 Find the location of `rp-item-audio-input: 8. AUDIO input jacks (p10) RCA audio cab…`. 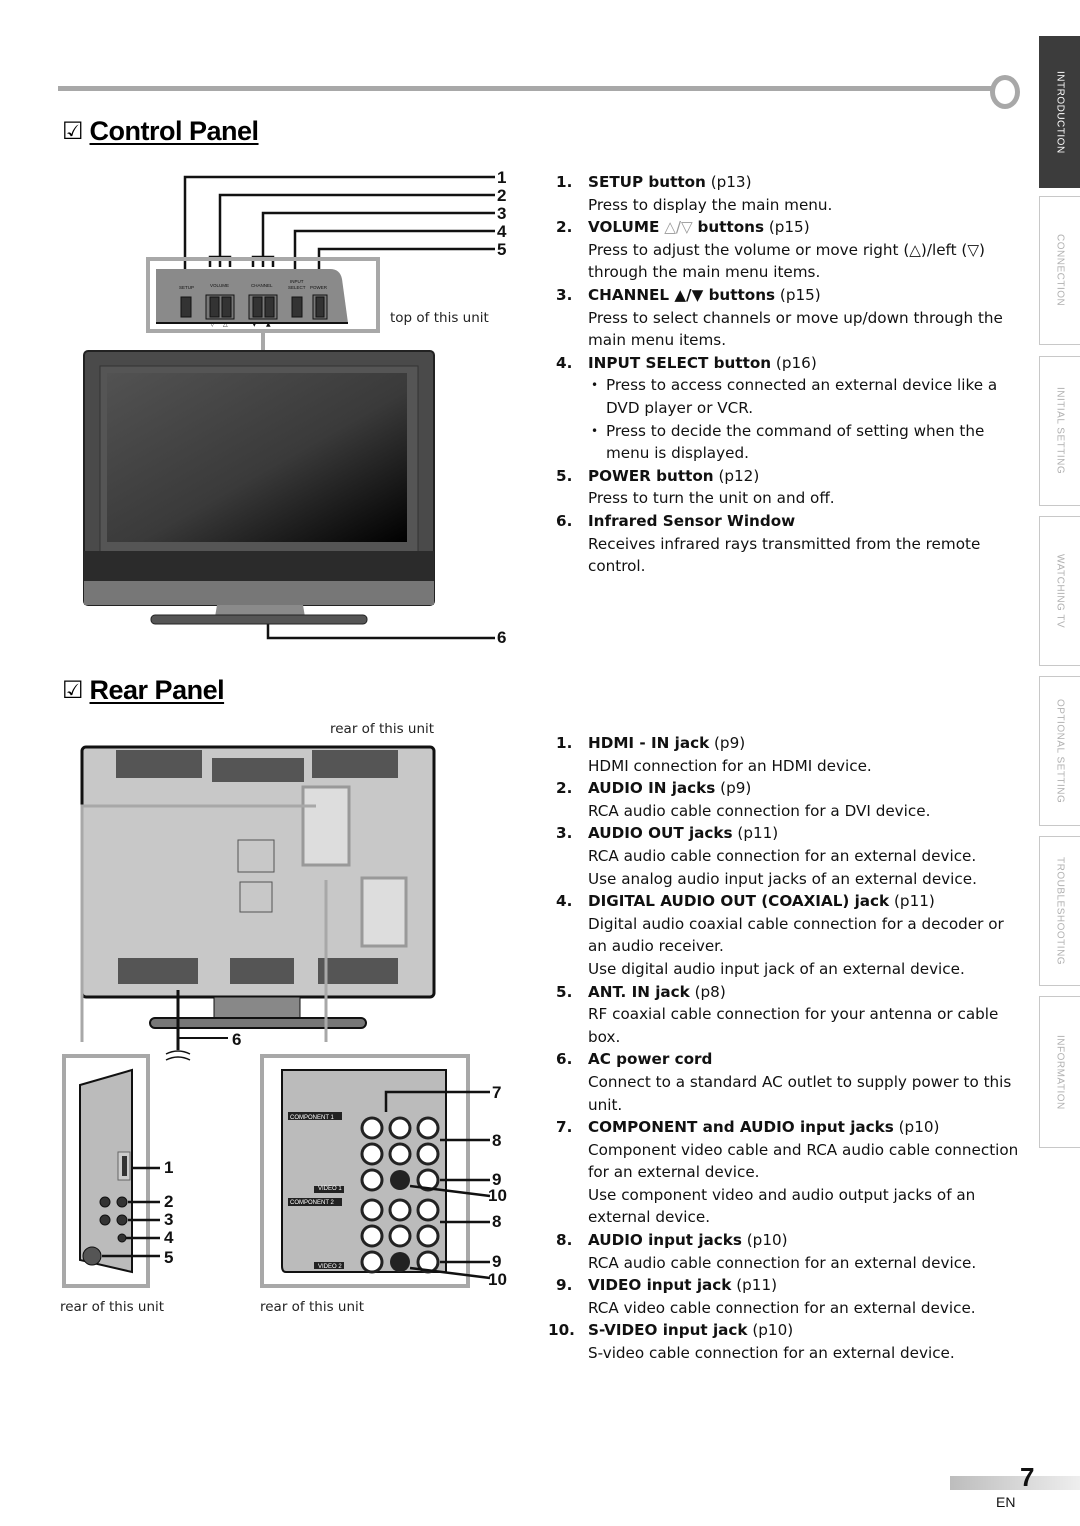

rp-item-audio-input: 8. AUDIO input jacks (p10) RCA audio cab… is located at coordinates (766, 1251).